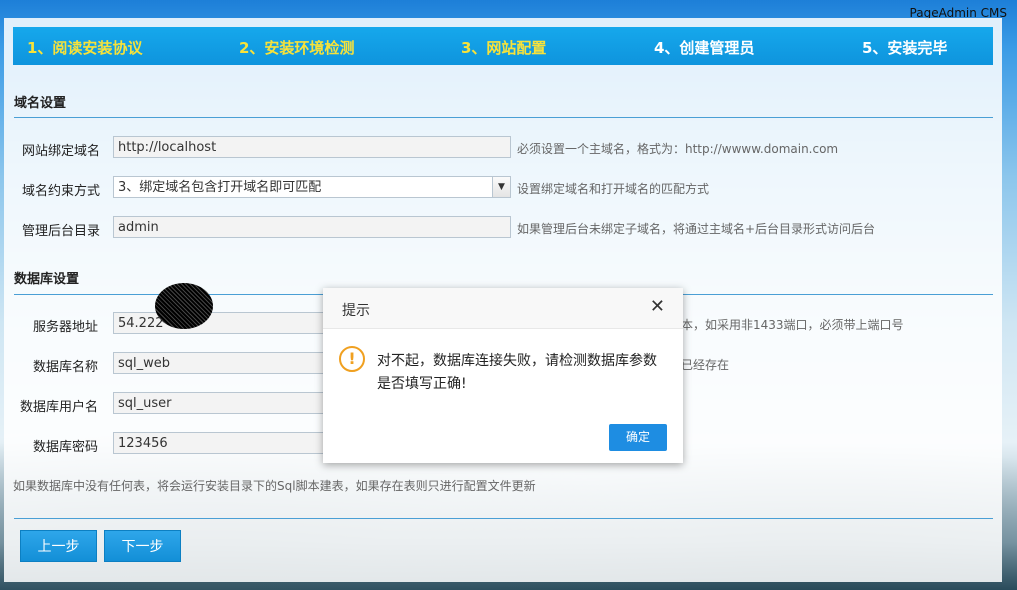  Describe the element at coordinates (47, 279) in the screenshot. I see `db-section-title: 数据库设置` at that location.